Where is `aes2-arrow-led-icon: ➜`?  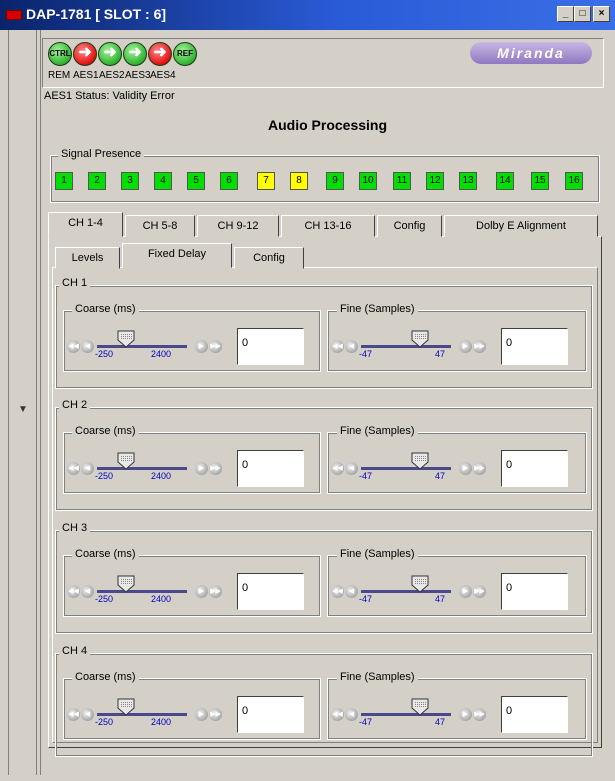
aes2-arrow-led-icon: ➜ is located at coordinates (110, 54).